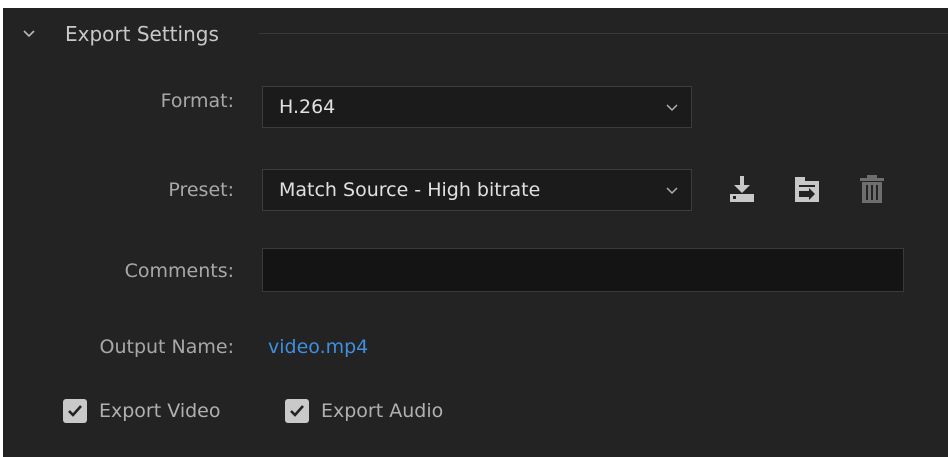 The image size is (948, 457). What do you see at coordinates (201, 190) in the screenshot?
I see `preset-label: Preset:` at bounding box center [201, 190].